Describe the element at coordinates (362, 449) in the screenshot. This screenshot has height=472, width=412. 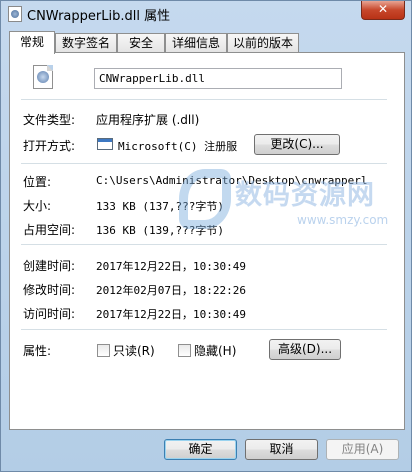
I see `apply-button: 应用(A)` at that location.